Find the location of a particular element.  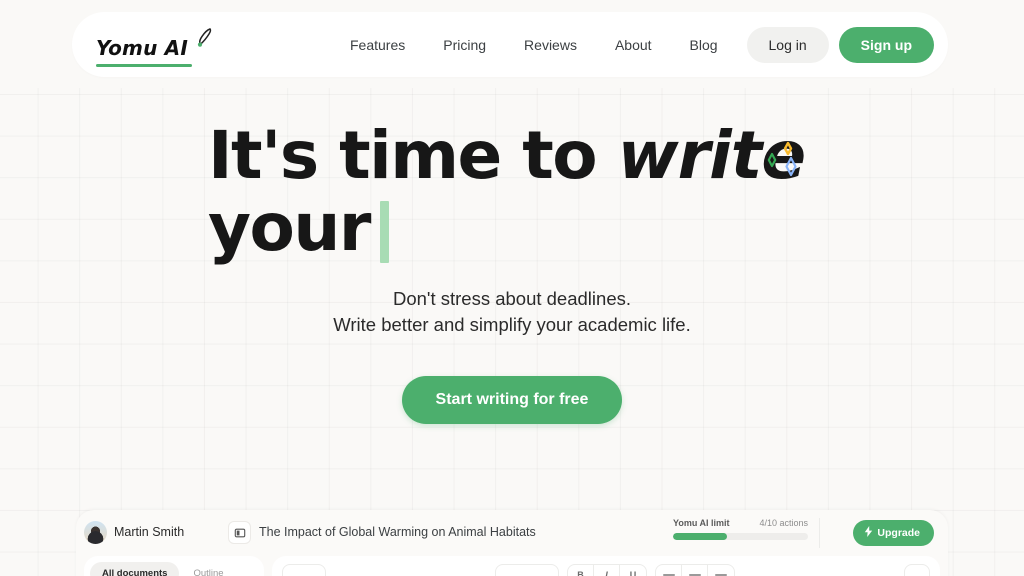

nav-actions: Log in Sign up is located at coordinates (840, 44).